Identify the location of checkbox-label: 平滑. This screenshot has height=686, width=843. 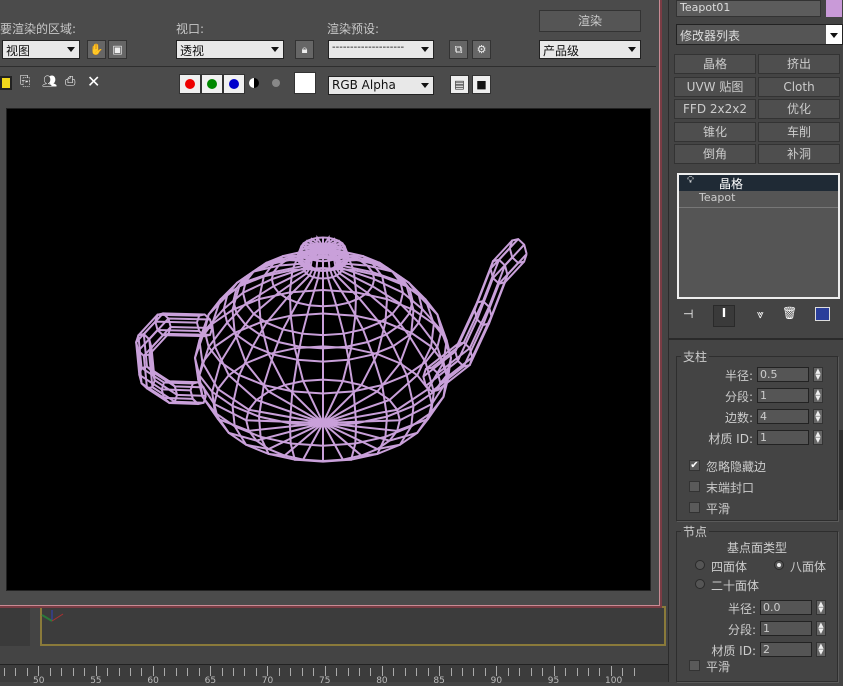
(718, 667).